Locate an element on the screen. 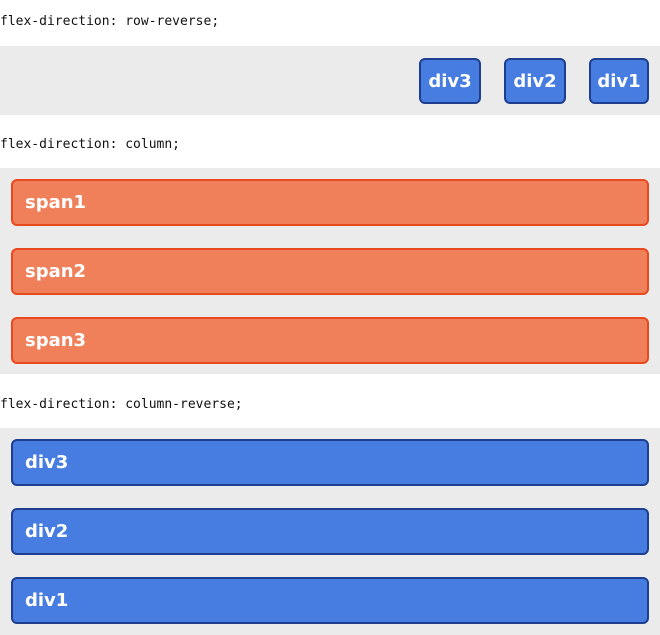 Image resolution: width=660 pixels, height=635 pixels. column-item-span2: span2 is located at coordinates (330, 271).